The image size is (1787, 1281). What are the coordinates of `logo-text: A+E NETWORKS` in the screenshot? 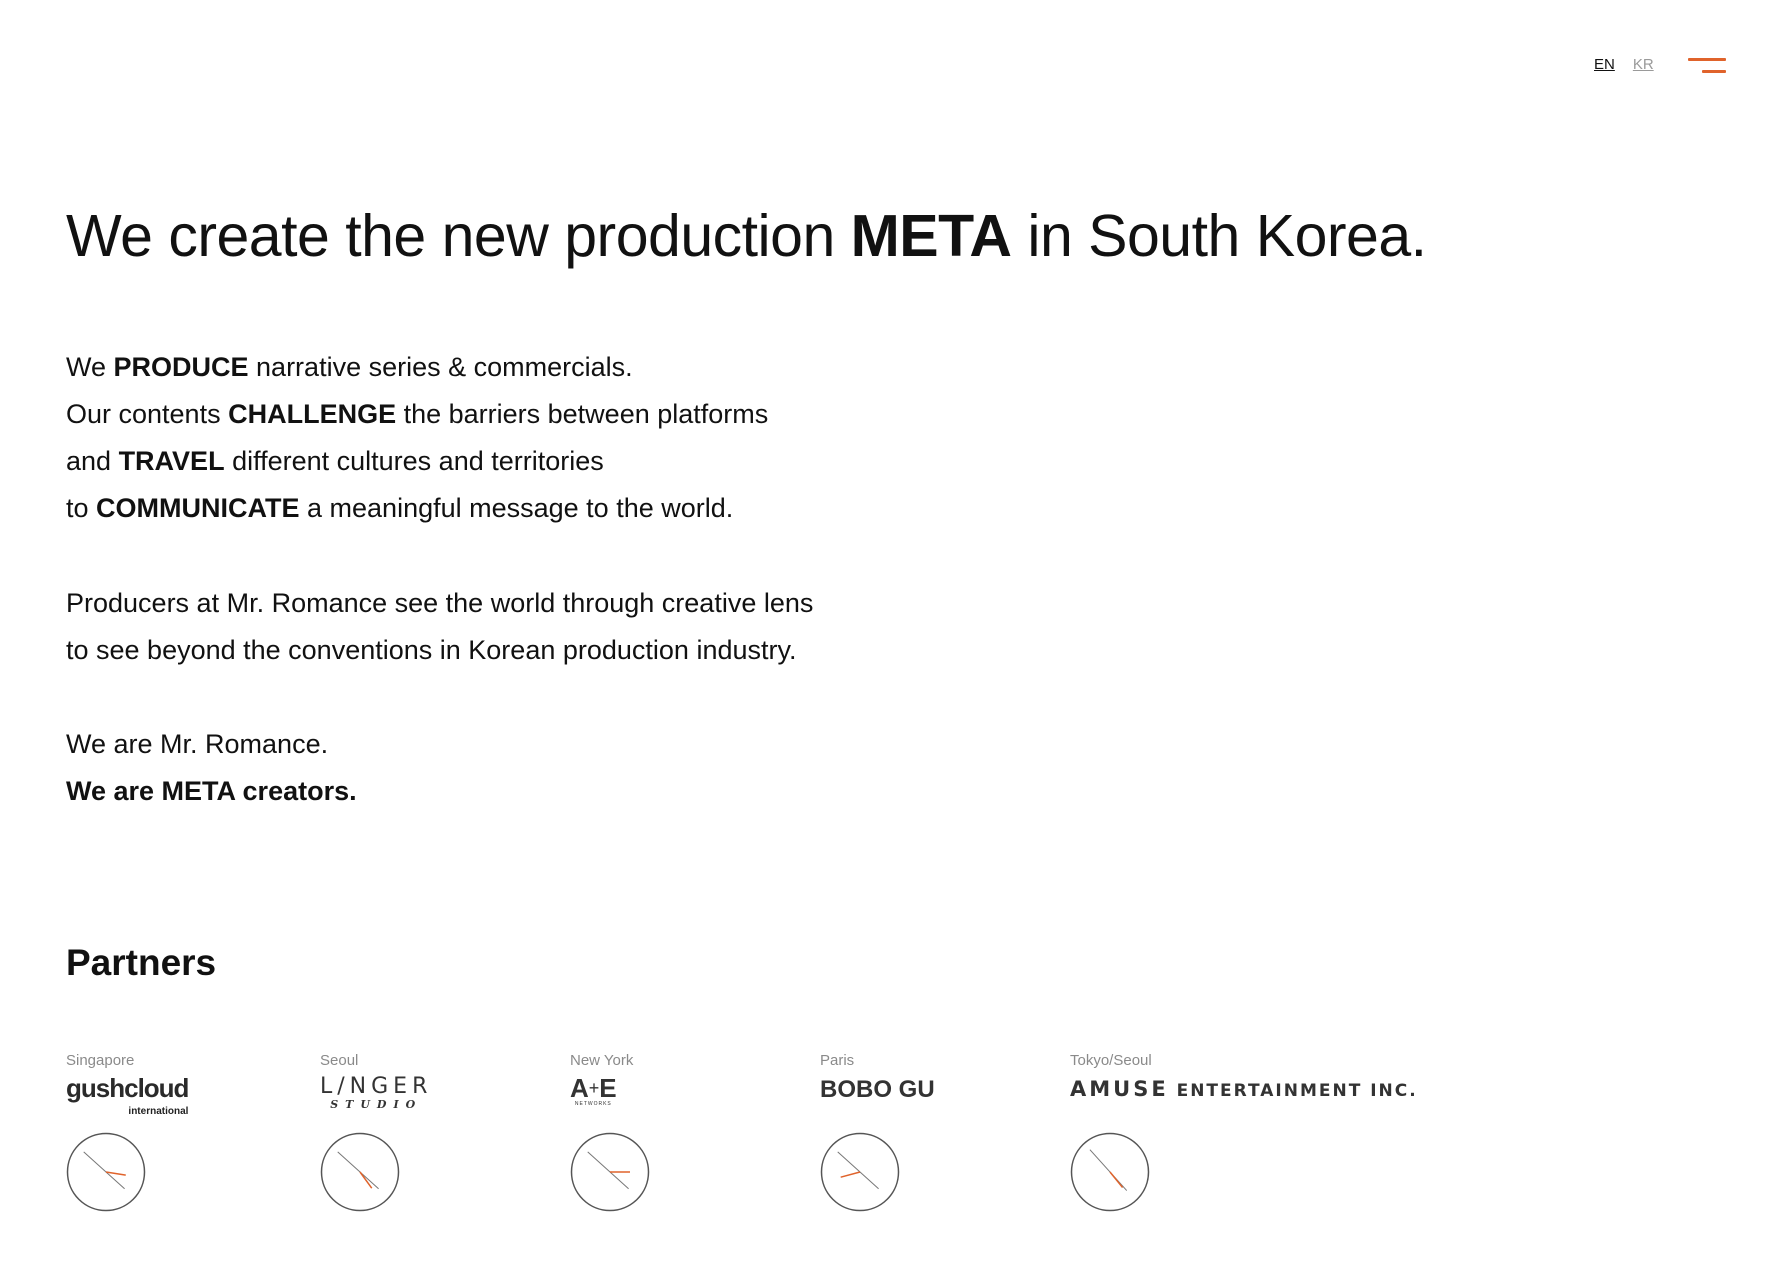 It's located at (593, 1091).